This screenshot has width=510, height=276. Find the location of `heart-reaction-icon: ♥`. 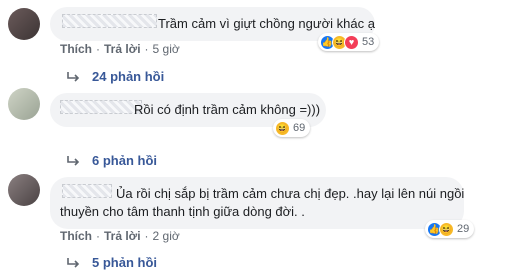

heart-reaction-icon: ♥ is located at coordinates (351, 42).